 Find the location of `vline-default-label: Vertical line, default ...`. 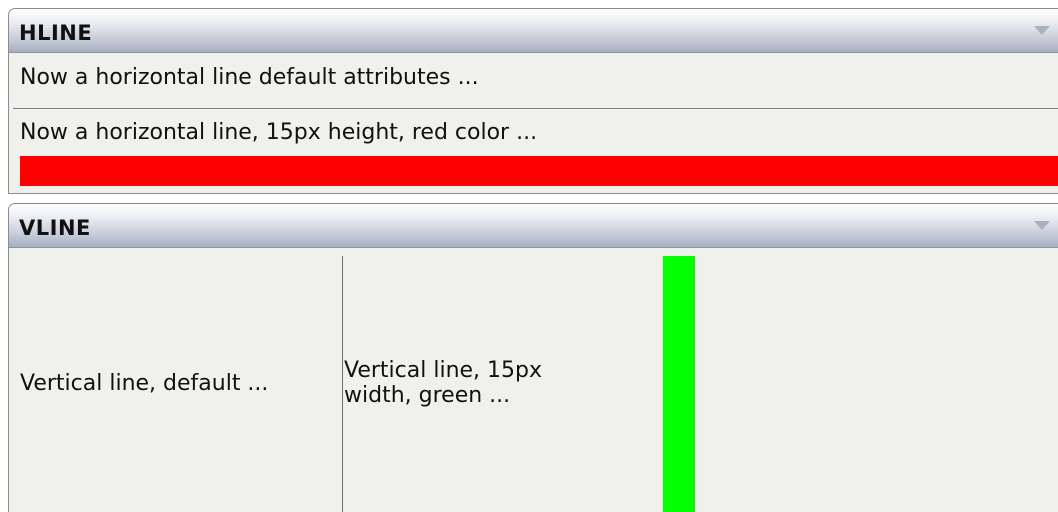

vline-default-label: Vertical line, default ... is located at coordinates (144, 383).